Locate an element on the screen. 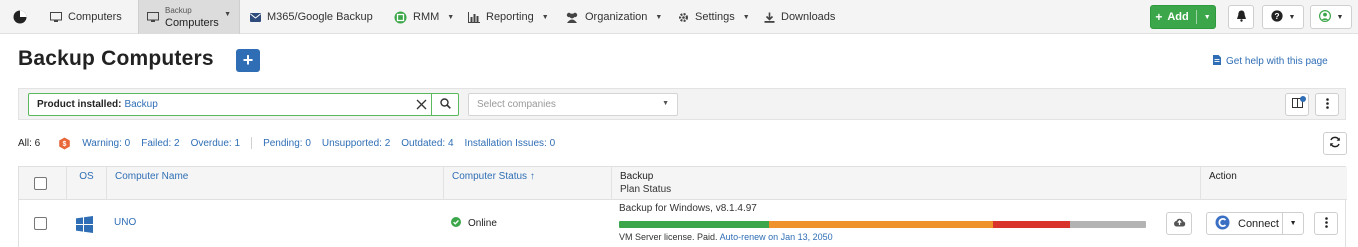 This screenshot has height=247, width=1358. filter-key: Product installed: is located at coordinates (79, 104).